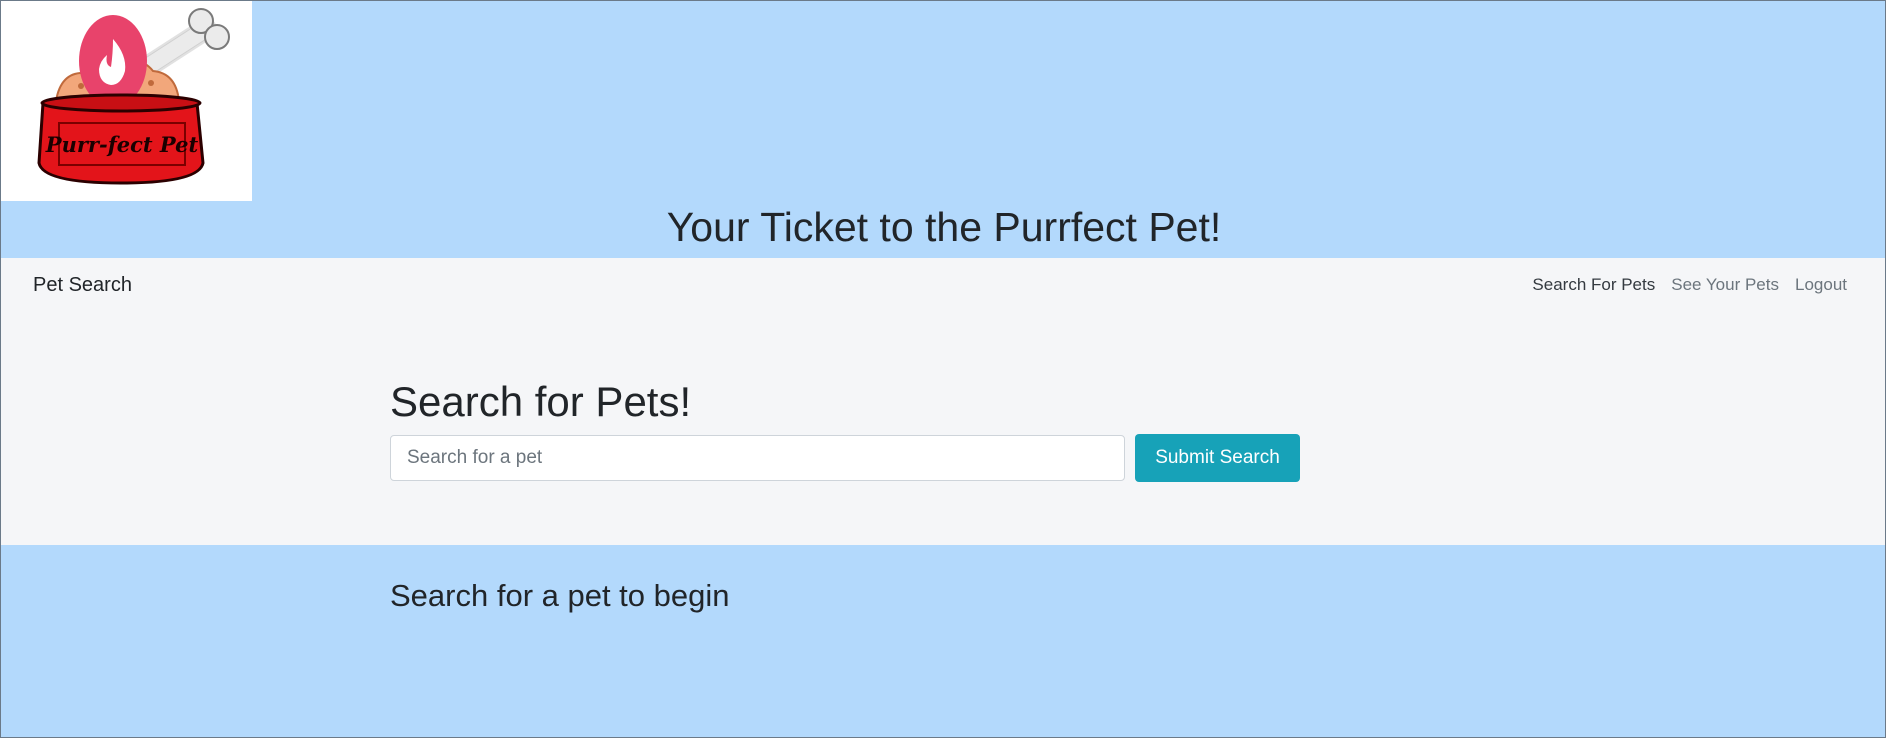  I want to click on logo: Purr-fect Pet, so click(126, 101).